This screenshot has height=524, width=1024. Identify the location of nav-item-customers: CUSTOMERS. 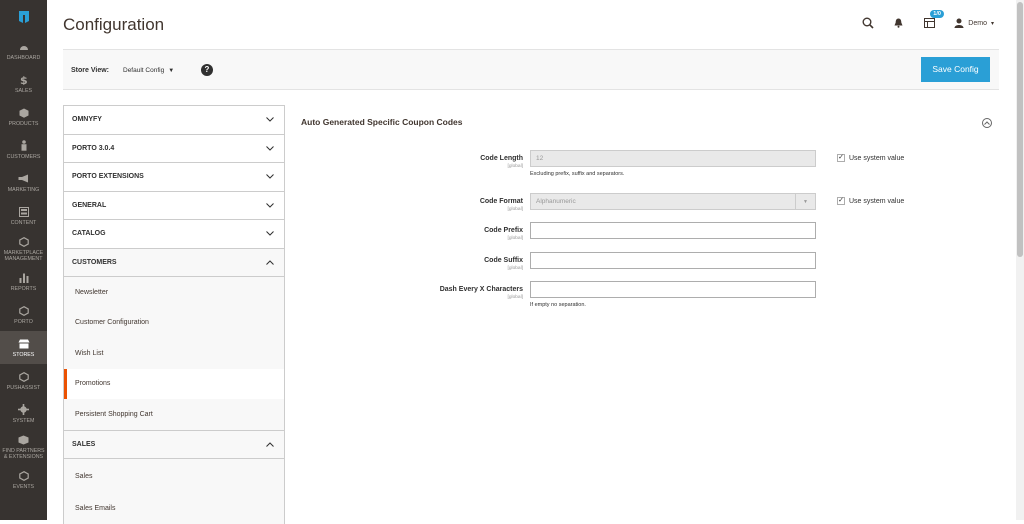
(23, 149).